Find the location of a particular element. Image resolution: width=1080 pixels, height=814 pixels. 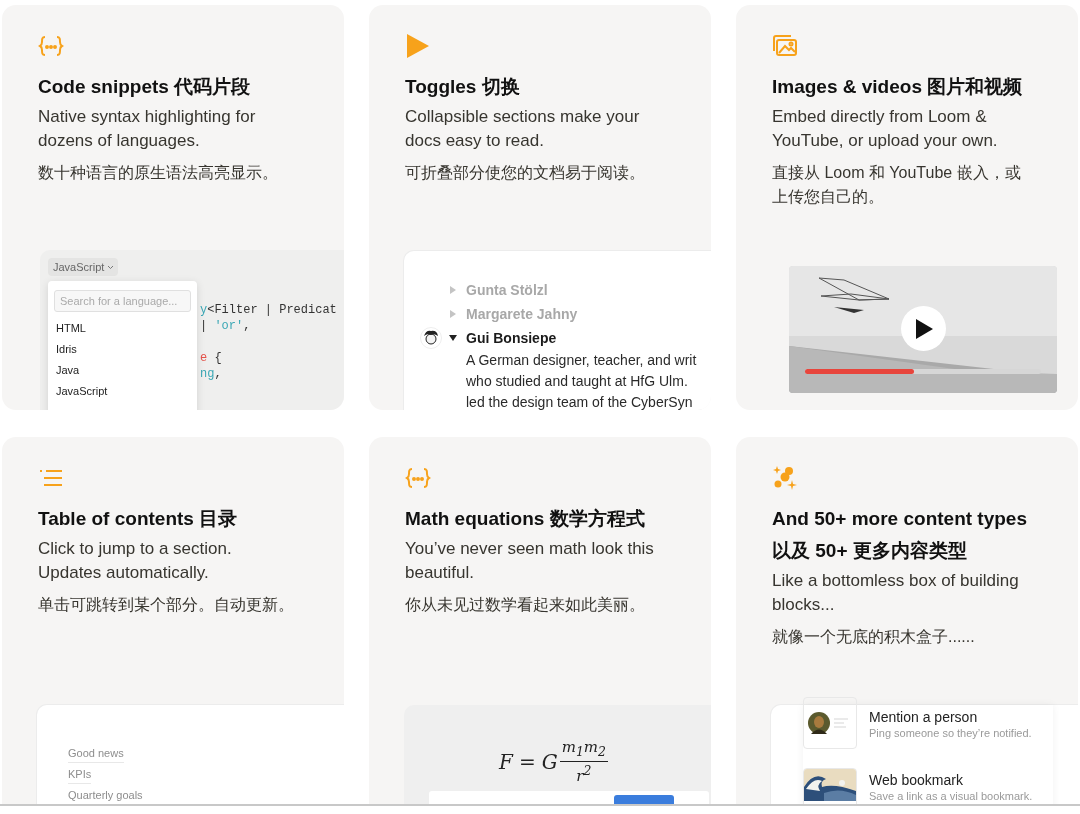

block-description: Save a link as a visual bookmark. is located at coordinates (951, 796).